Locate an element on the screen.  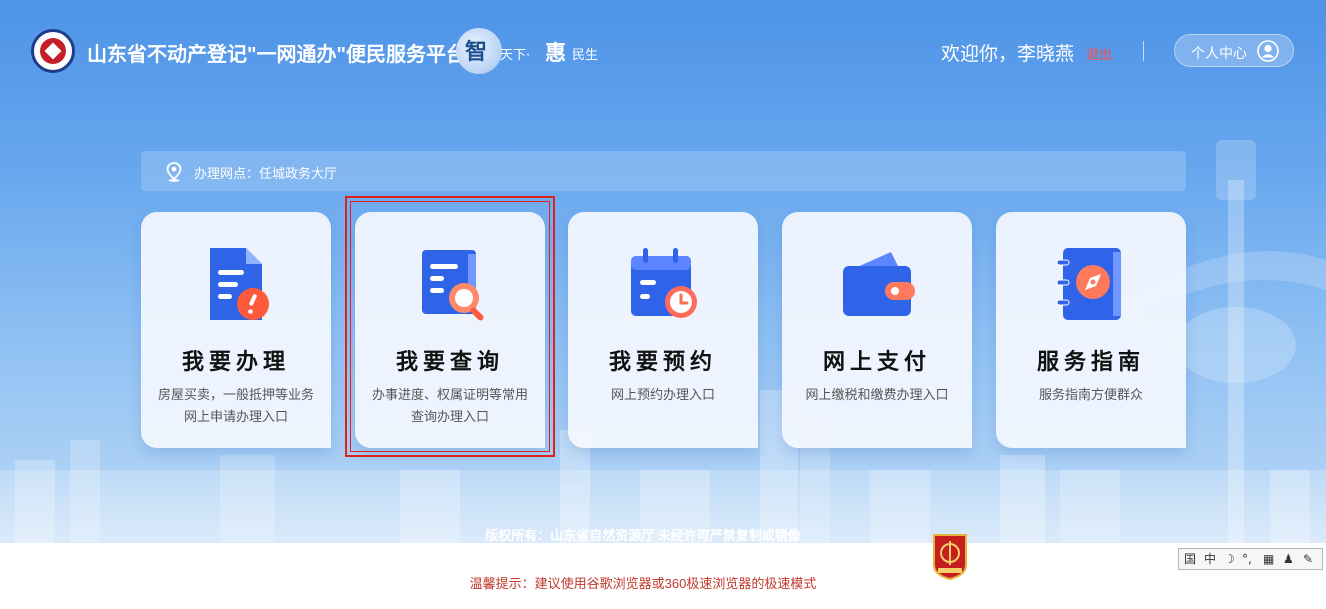
wallet-icon is located at coordinates (879, 284).